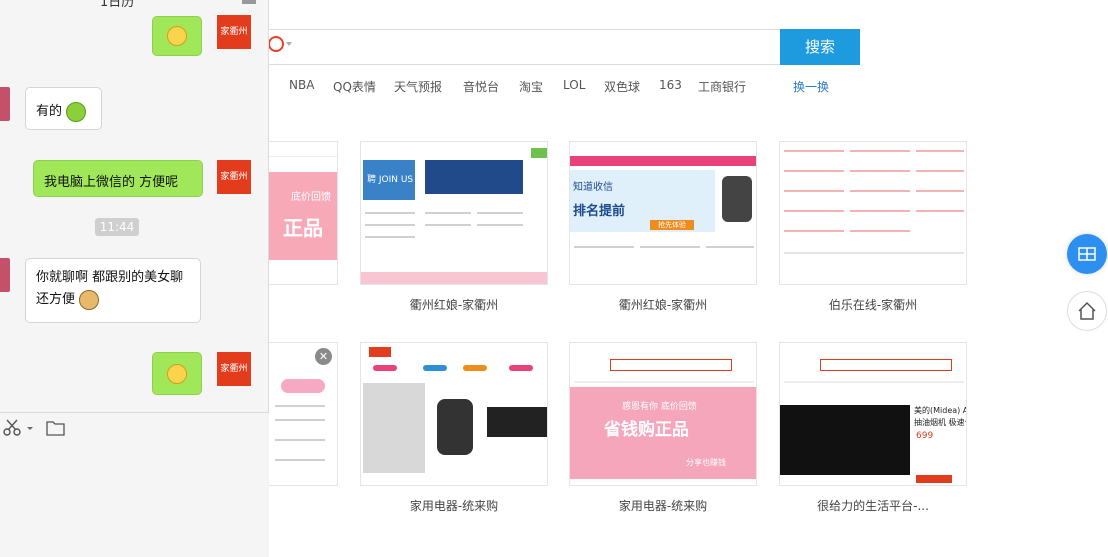  What do you see at coordinates (524, 47) in the screenshot?
I see `search-input` at bounding box center [524, 47].